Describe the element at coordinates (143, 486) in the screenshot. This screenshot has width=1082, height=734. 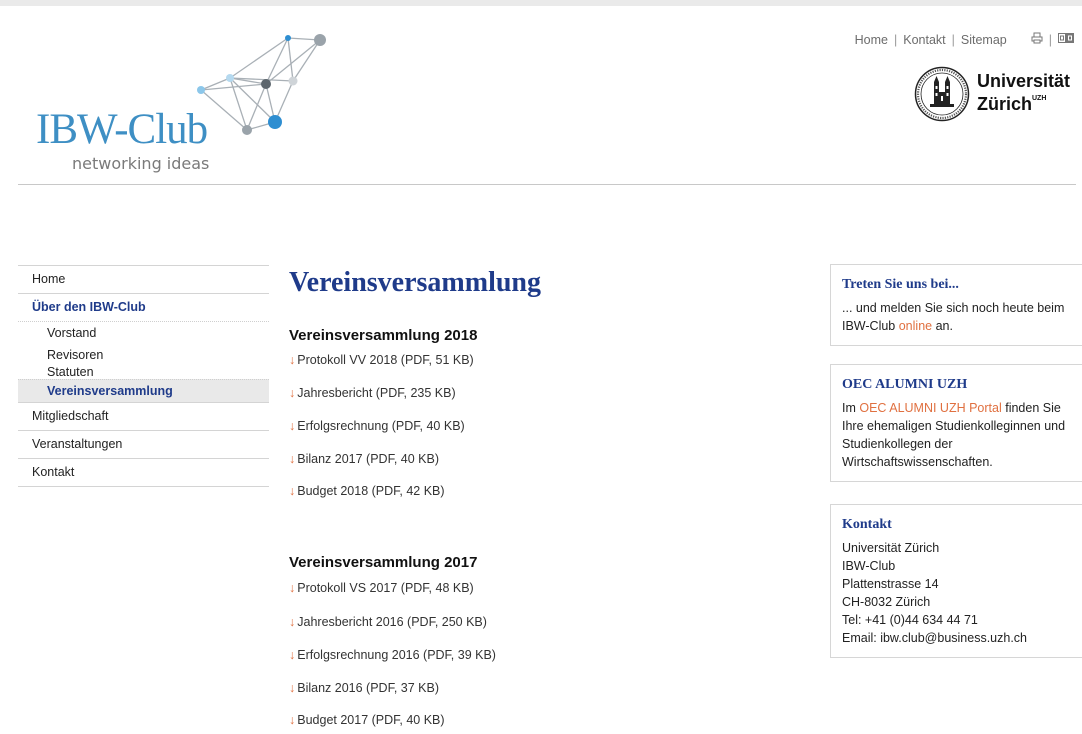
I see `nav-bottom-rule` at that location.